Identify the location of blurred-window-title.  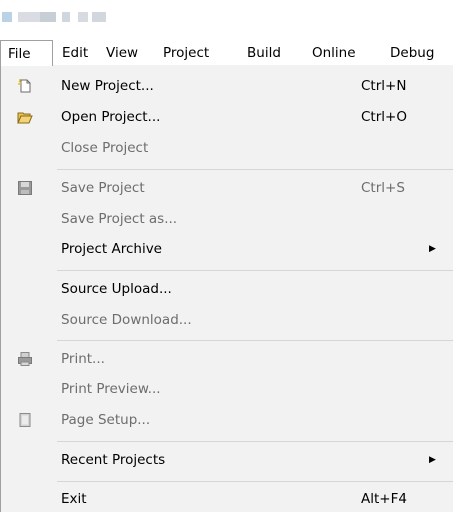
(54, 17).